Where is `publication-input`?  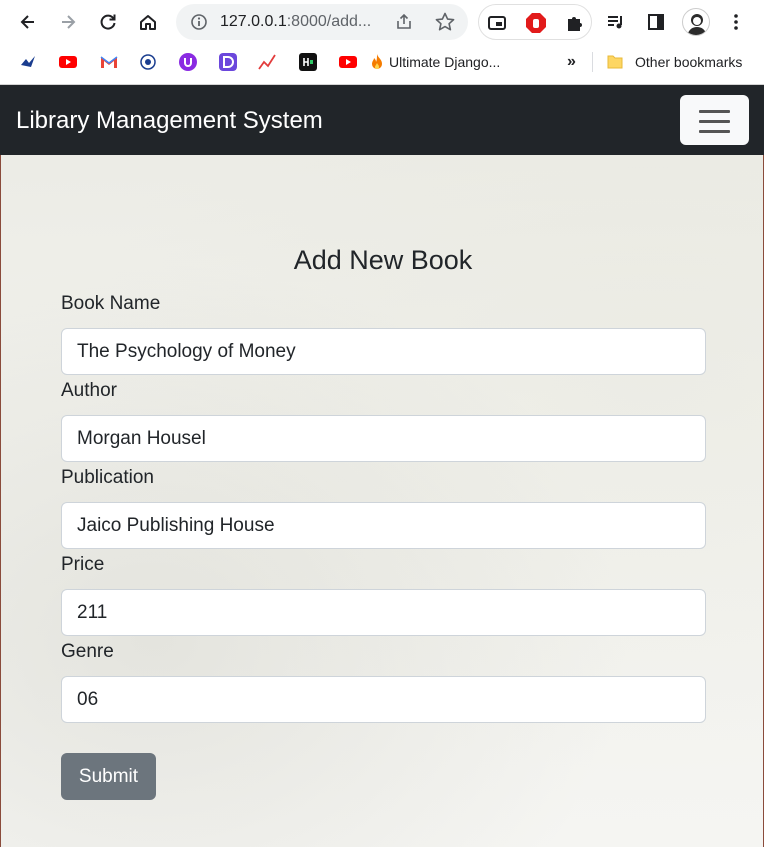
publication-input is located at coordinates (383, 525).